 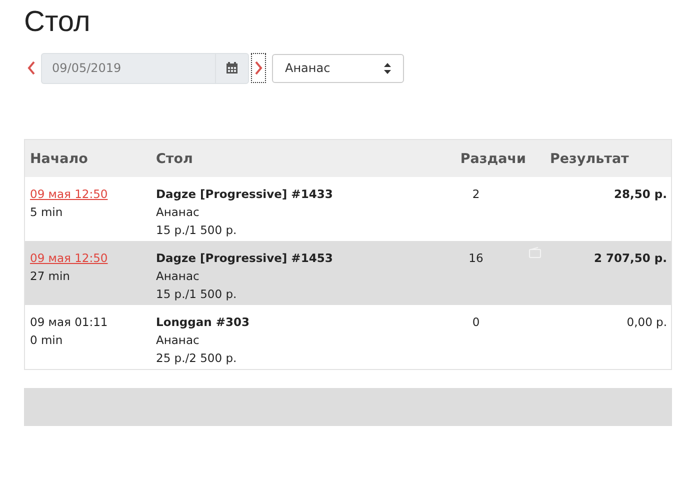 I want to click on table-name: Longgan #303, so click(x=203, y=322).